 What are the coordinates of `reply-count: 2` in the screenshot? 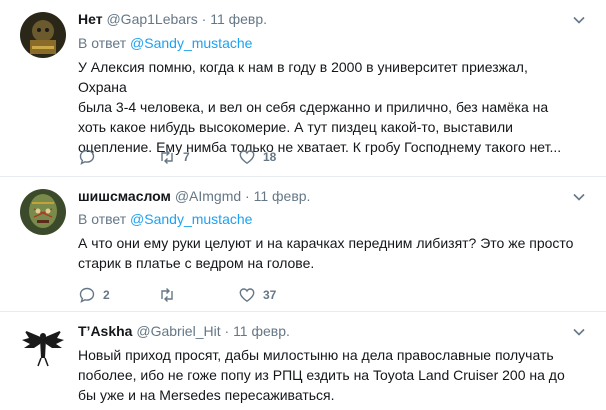 It's located at (106, 295).